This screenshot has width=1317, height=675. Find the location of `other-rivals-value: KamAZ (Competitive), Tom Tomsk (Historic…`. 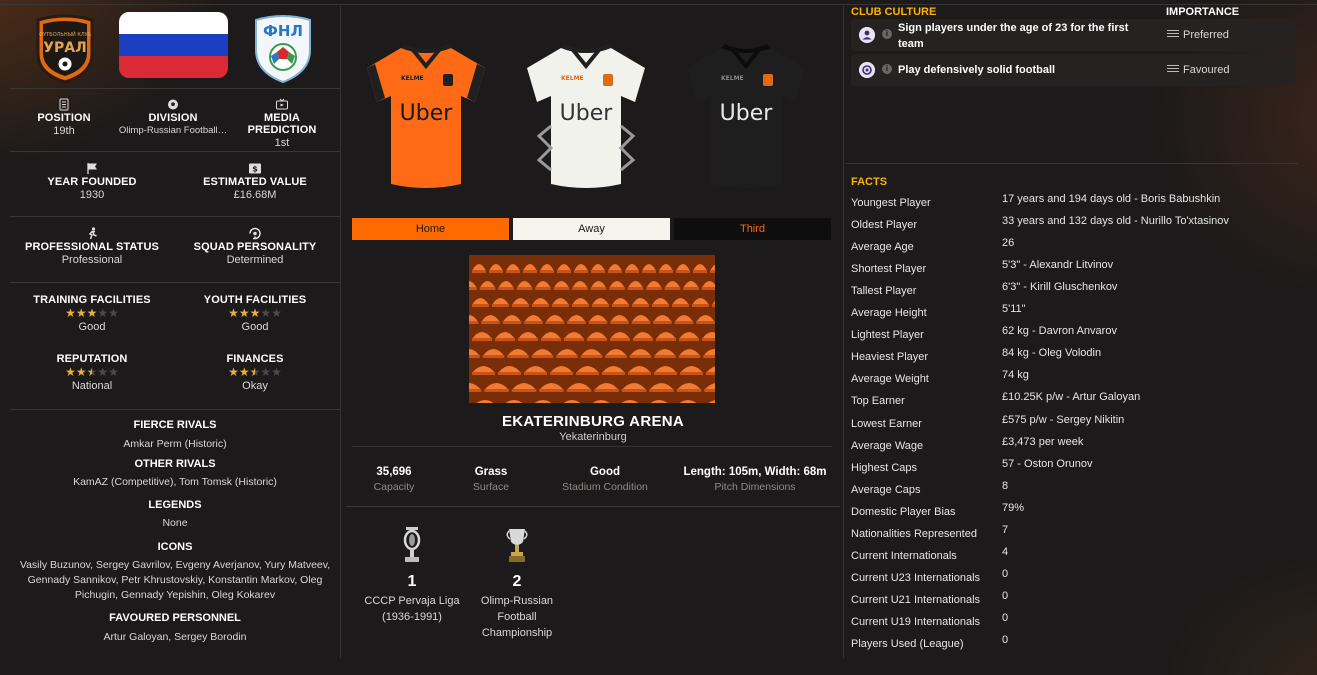

other-rivals-value: KamAZ (Competitive), Tom Tomsk (Historic… is located at coordinates (175, 482).